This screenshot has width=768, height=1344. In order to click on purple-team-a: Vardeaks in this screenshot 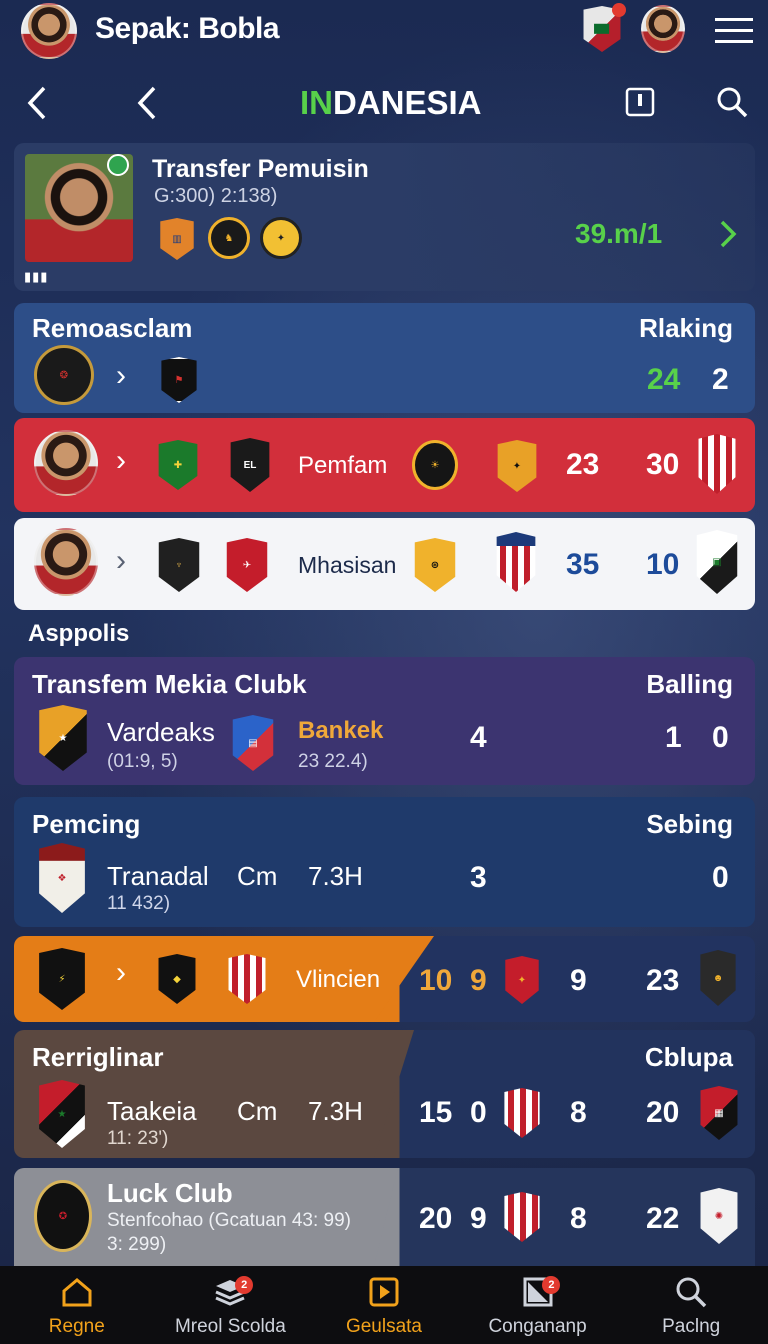, I will do `click(161, 732)`.